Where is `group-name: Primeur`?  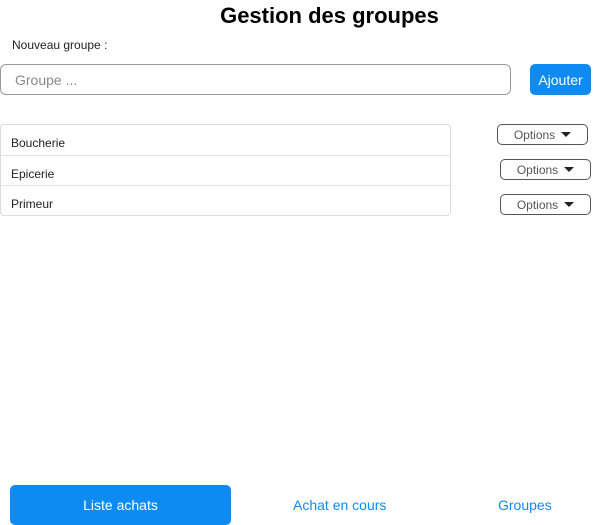 group-name: Primeur is located at coordinates (32, 203).